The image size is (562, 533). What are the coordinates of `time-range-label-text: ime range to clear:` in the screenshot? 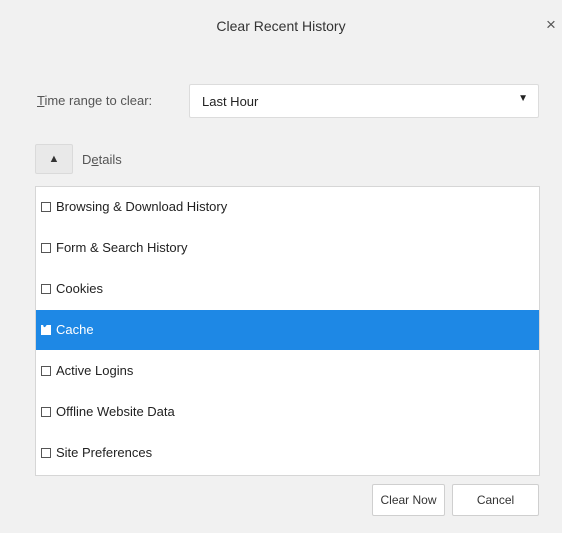 It's located at (98, 100).